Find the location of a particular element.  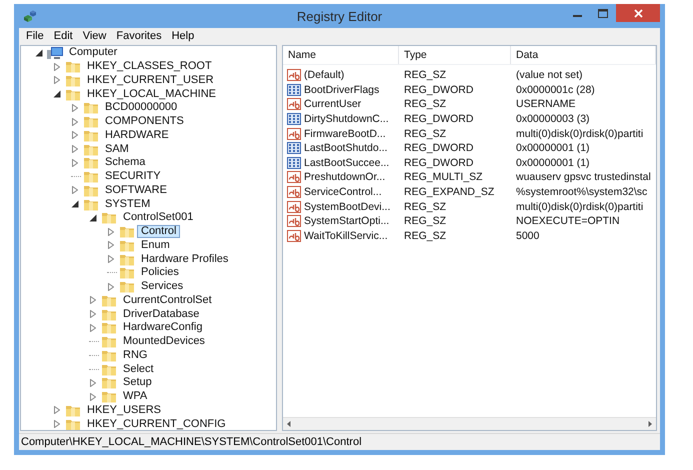

tree-item: Enum is located at coordinates (155, 245).